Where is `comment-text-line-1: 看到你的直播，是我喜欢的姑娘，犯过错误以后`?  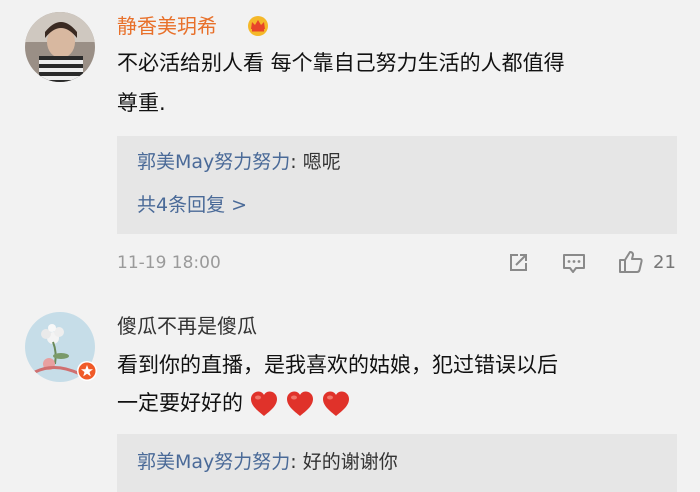
comment-text-line-1: 看到你的直播，是我喜欢的姑娘，犯过错误以后 is located at coordinates (337, 365).